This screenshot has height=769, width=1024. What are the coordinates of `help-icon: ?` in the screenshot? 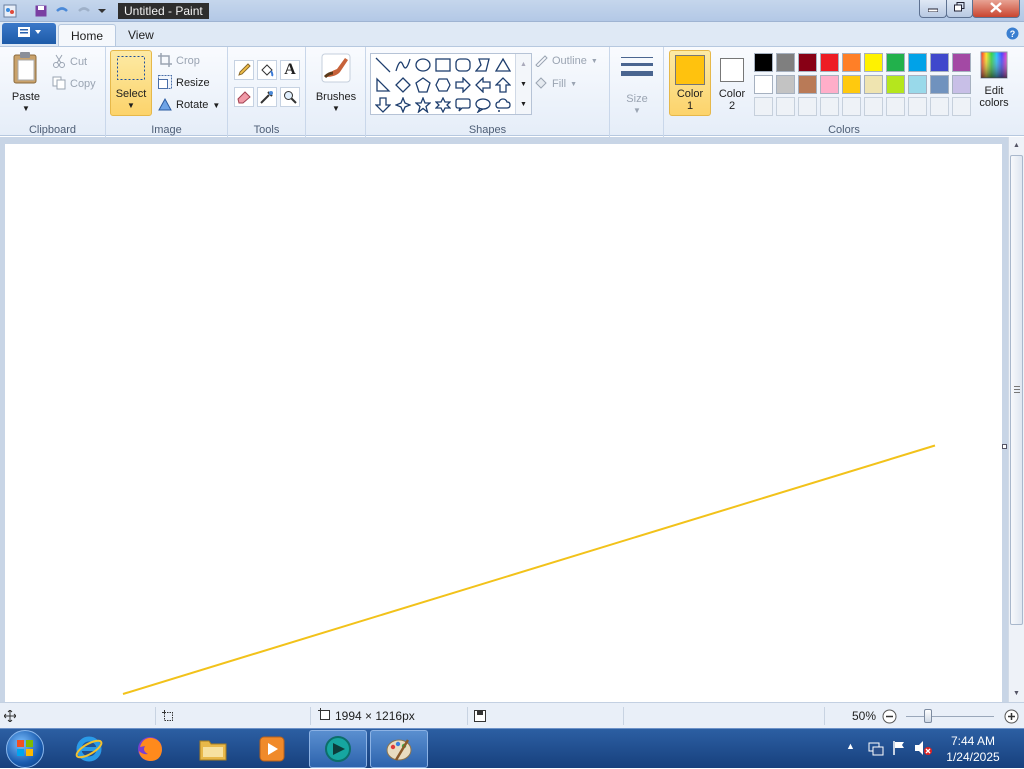 It's located at (1012, 35).